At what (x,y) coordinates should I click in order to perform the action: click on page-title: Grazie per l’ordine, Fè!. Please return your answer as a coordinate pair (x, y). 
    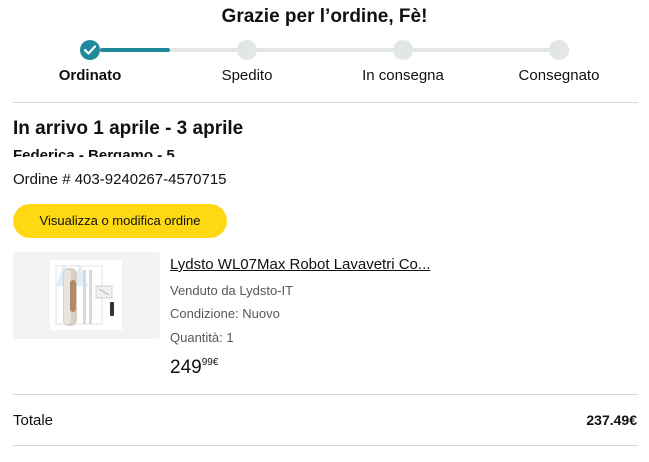
    Looking at the image, I should click on (324, 16).